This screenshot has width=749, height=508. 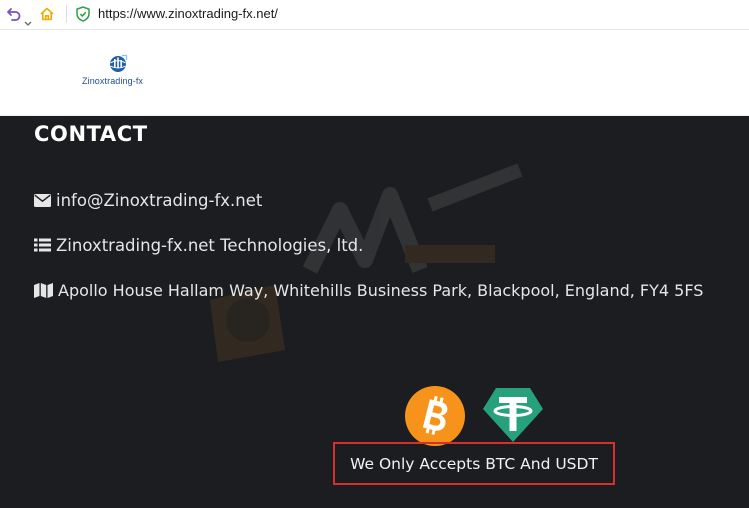 What do you see at coordinates (374, 15) in the screenshot?
I see `browser-address-bar: https://www.zinoxtrading-fx.net/` at bounding box center [374, 15].